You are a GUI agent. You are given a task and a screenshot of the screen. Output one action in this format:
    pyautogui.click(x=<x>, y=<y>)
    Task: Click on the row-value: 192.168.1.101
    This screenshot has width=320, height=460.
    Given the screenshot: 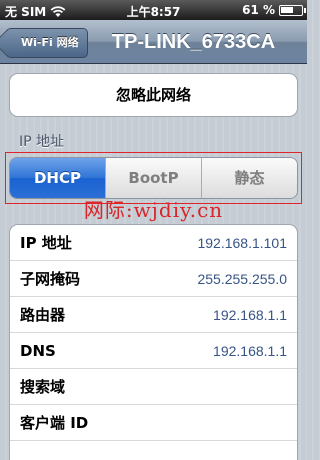 What is the action you would take?
    pyautogui.click(x=242, y=243)
    